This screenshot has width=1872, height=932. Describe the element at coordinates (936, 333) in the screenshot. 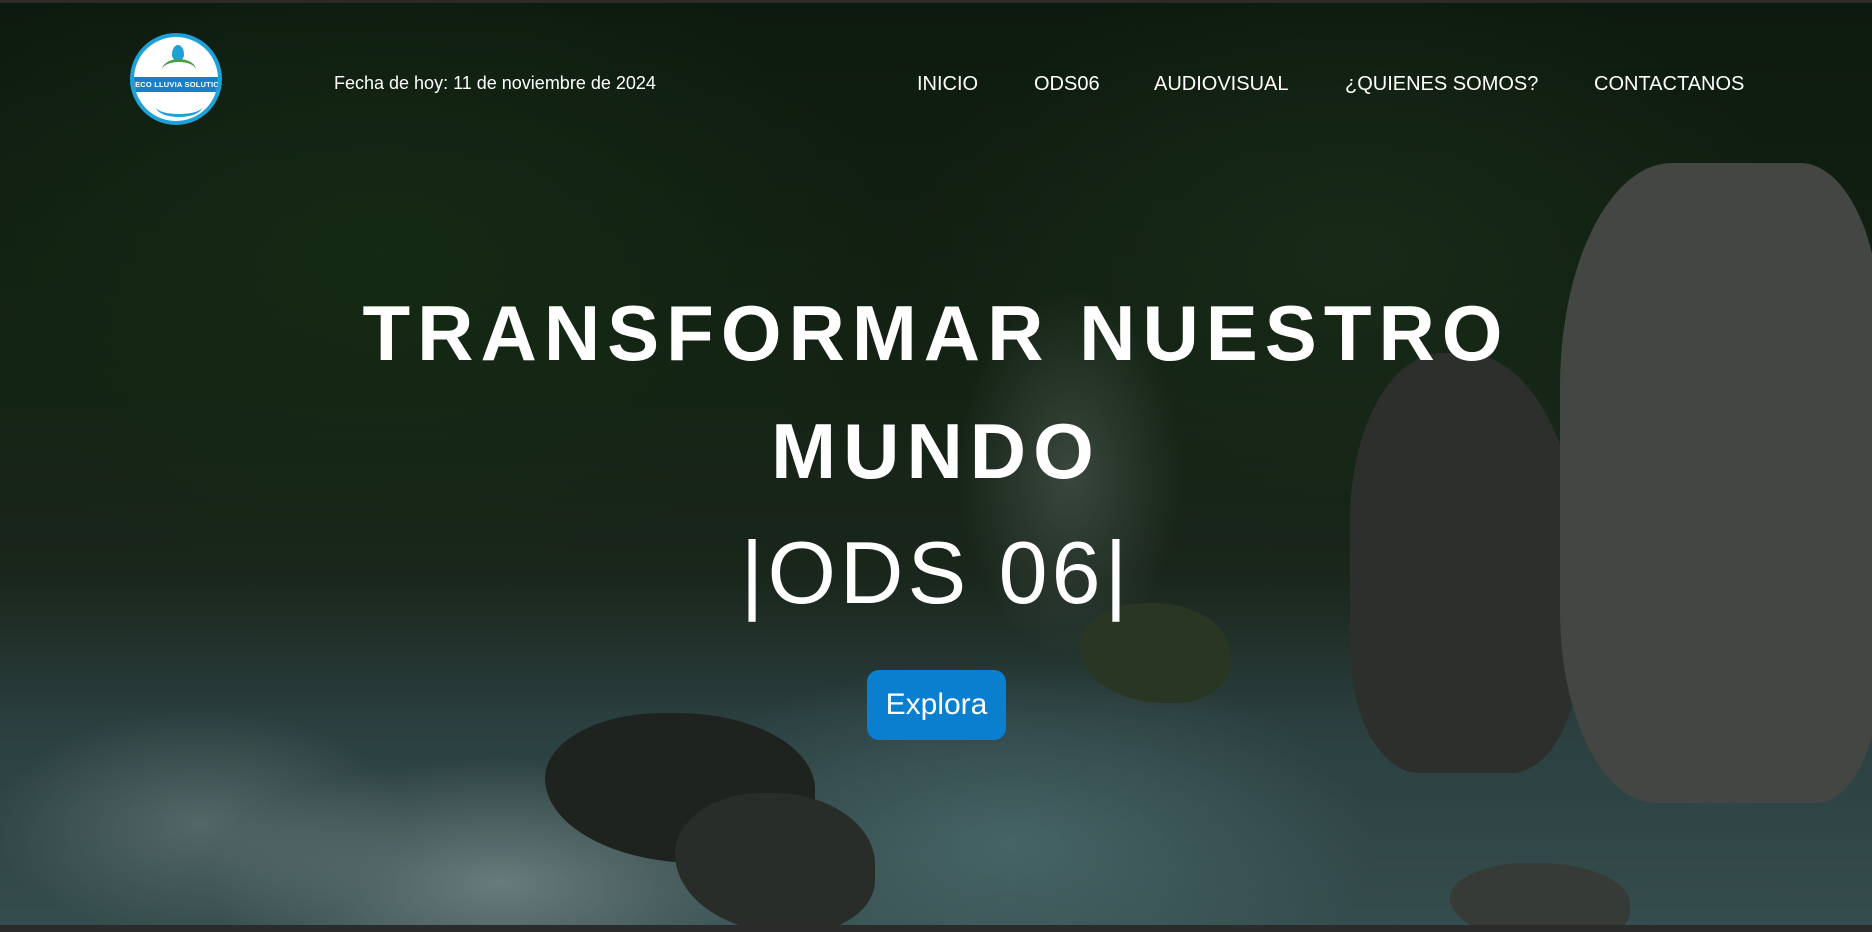

I see `hero-title-line1: TRANSFORMAR NUESTRO` at that location.